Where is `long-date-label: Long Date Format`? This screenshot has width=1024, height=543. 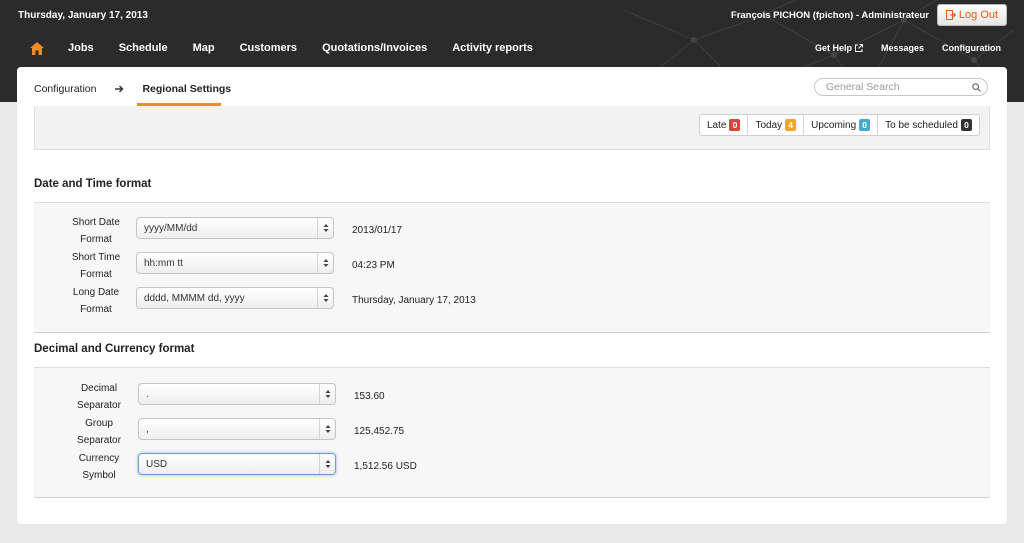
long-date-label: Long Date Format is located at coordinates (96, 301).